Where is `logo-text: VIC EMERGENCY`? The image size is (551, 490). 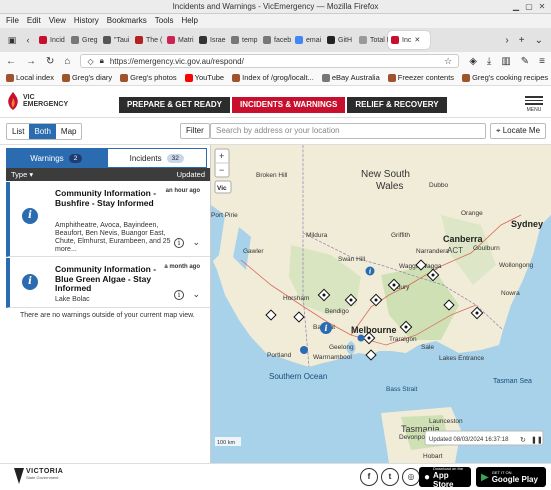 logo-text: VIC EMERGENCY is located at coordinates (45, 101).